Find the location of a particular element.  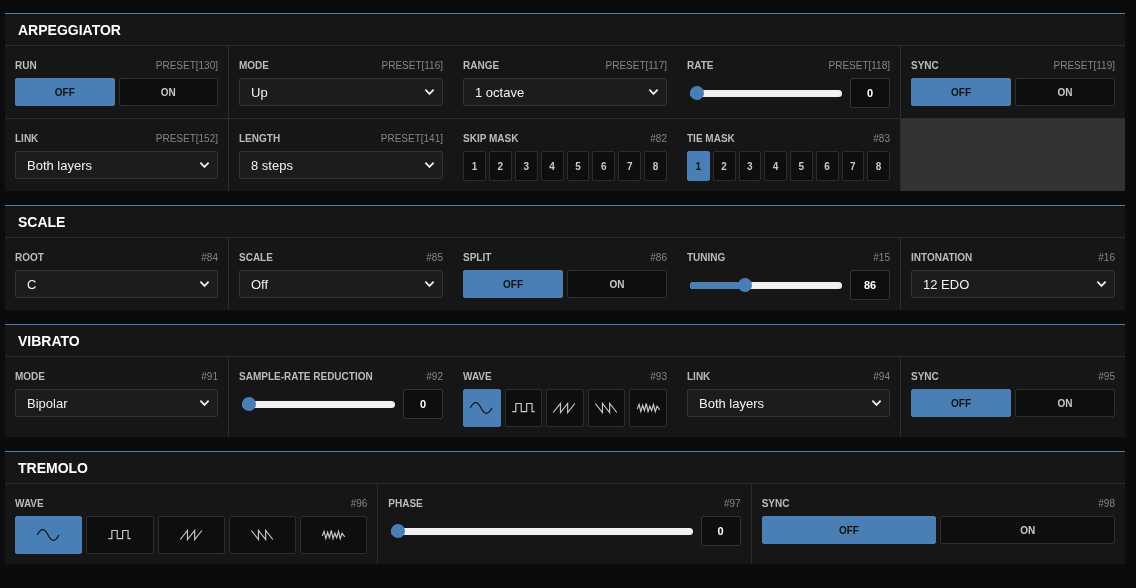

parameter-id: #15 is located at coordinates (881, 257).